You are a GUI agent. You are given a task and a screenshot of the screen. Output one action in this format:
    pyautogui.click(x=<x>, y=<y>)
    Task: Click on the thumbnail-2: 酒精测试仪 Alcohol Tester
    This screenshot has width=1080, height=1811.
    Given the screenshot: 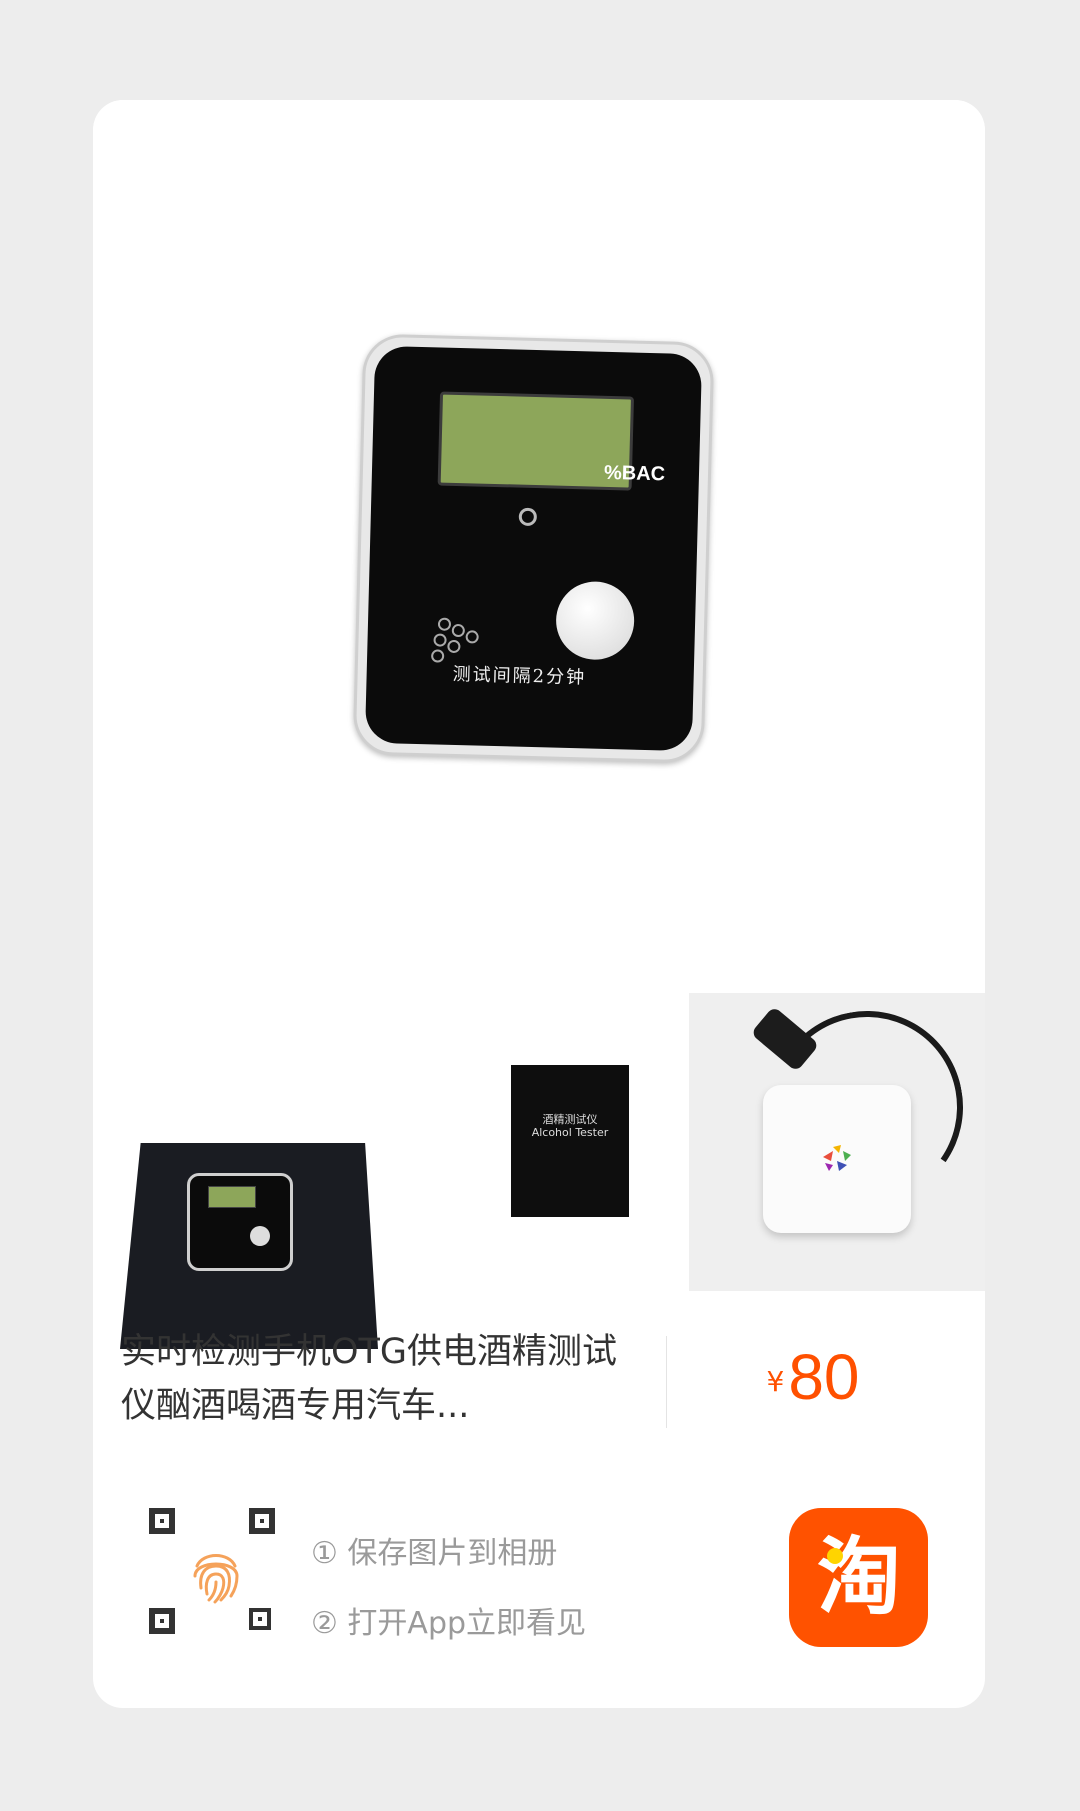 What is the action you would take?
    pyautogui.click(x=539, y=1142)
    